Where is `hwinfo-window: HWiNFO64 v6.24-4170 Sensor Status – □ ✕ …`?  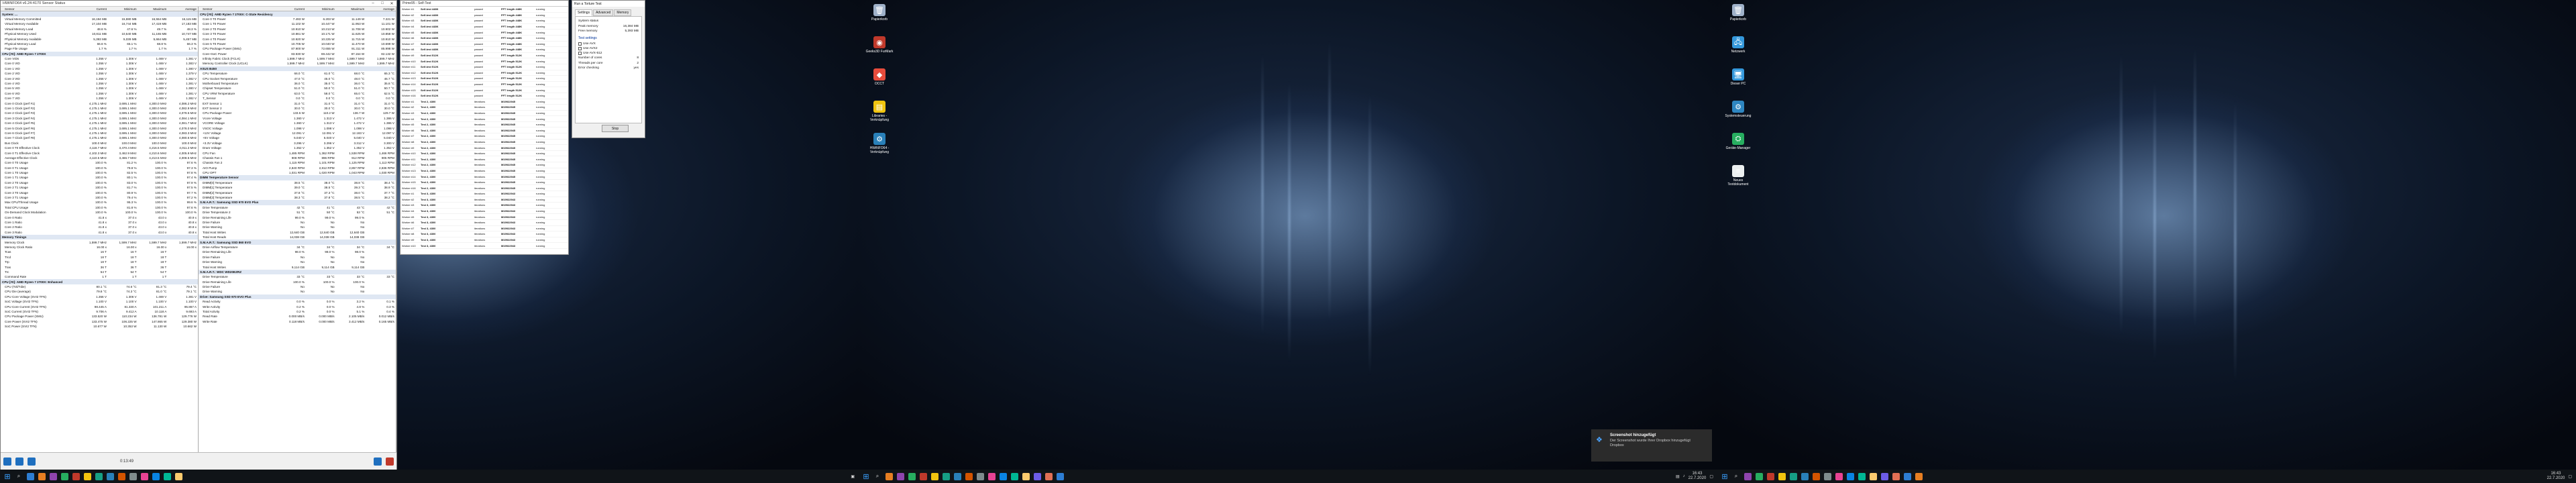
hwinfo-window: HWiNFO64 v6.24-4170 Sensor Status – □ ✕ … is located at coordinates (198, 235).